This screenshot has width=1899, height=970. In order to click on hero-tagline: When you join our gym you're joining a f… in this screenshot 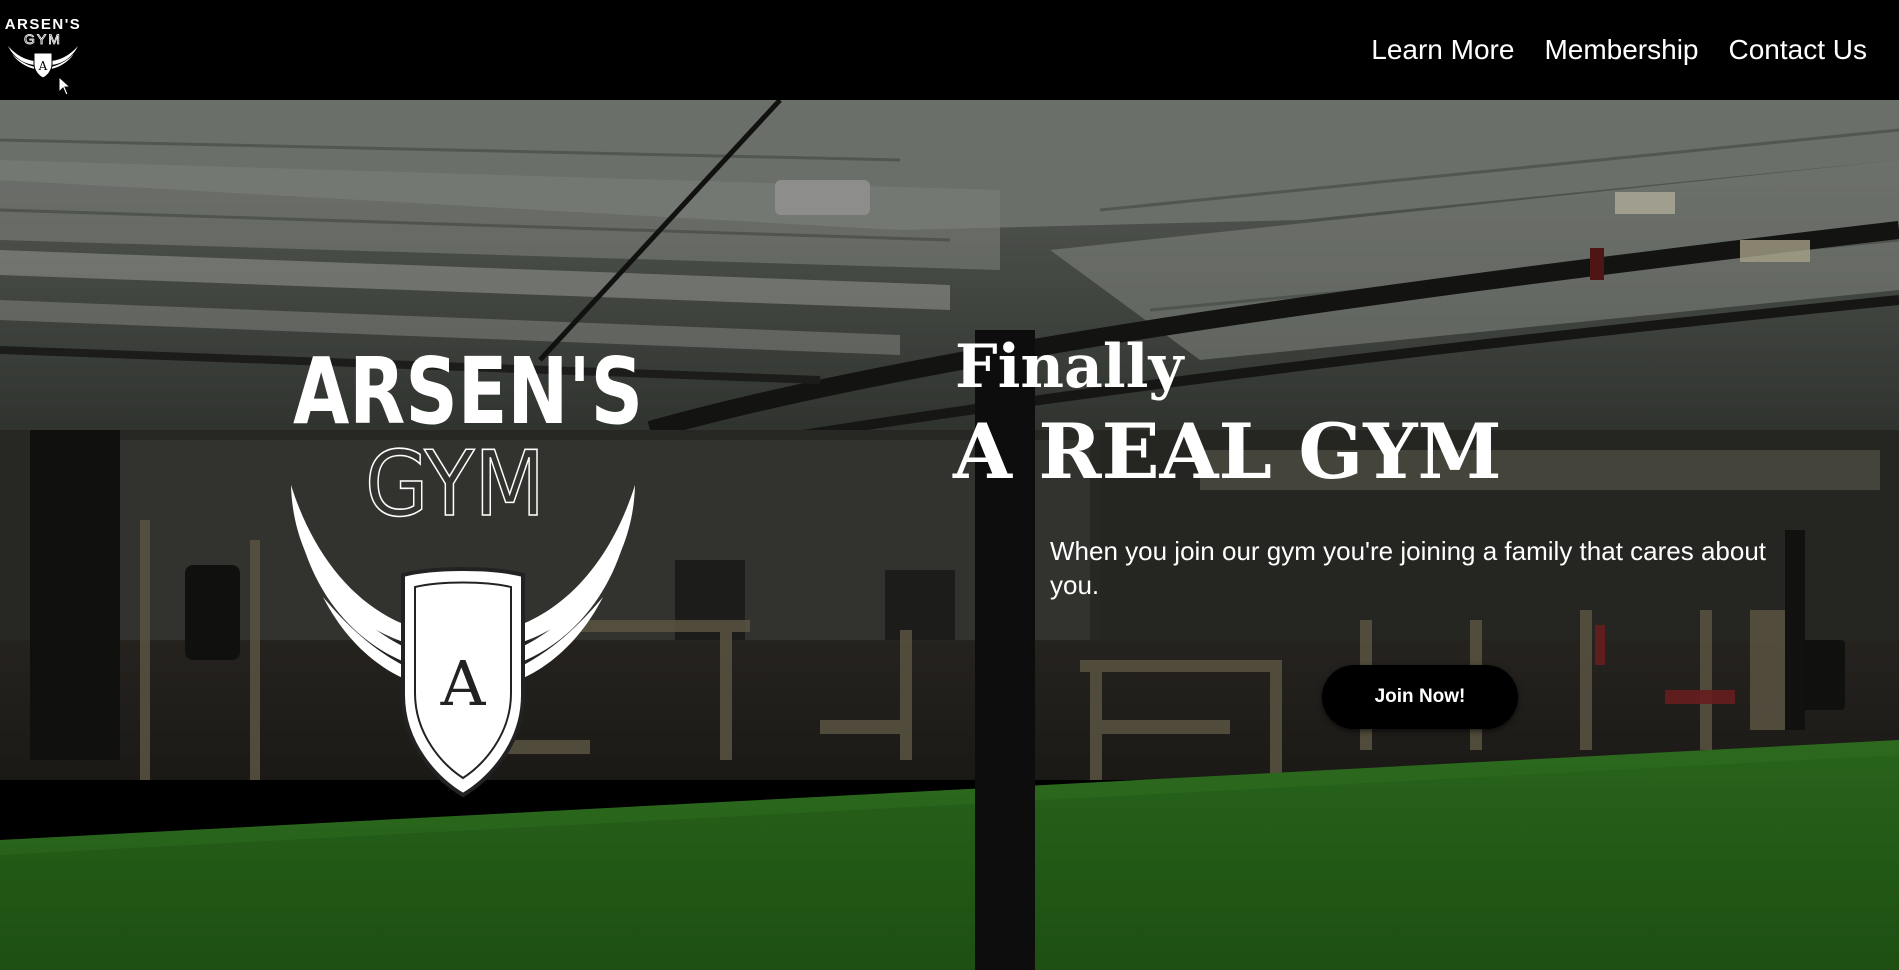, I will do `click(1408, 568)`.